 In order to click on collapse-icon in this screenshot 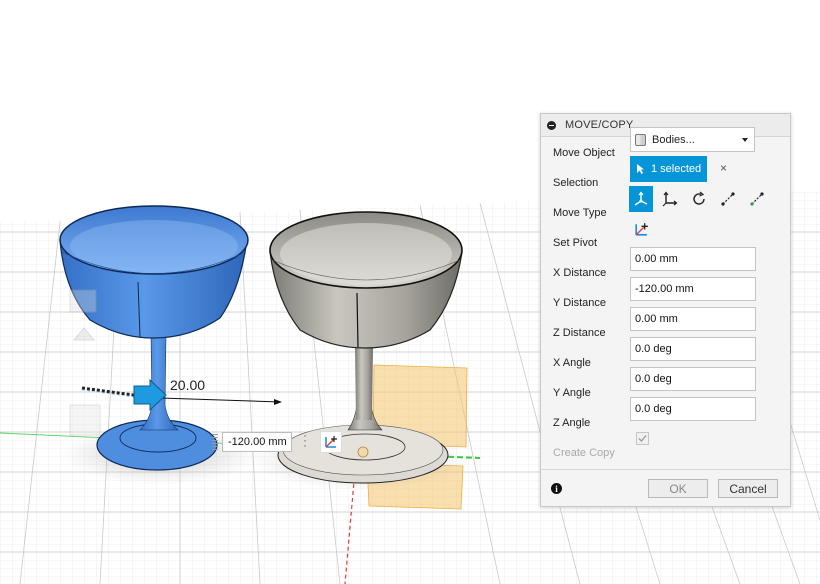, I will do `click(551, 125)`.